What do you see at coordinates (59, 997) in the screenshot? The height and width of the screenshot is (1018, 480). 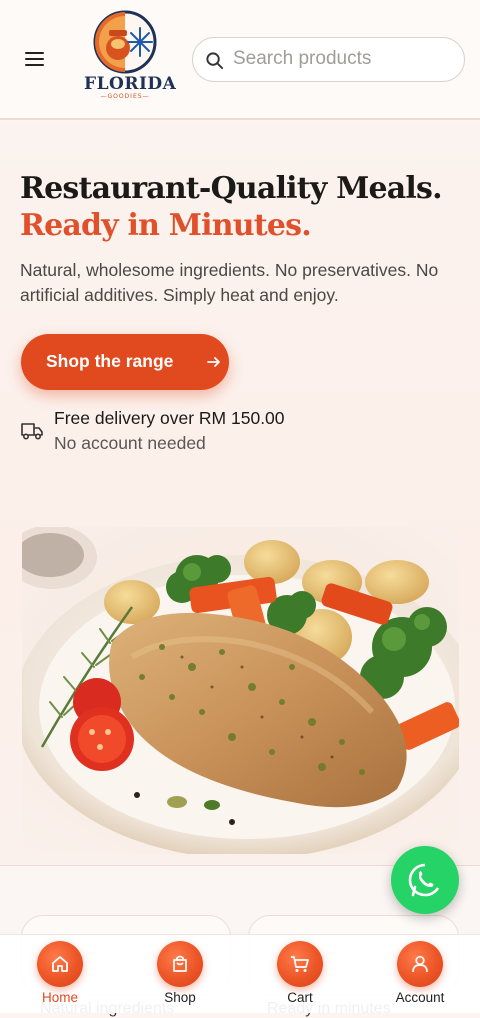 I see `nav-label-home: Home` at bounding box center [59, 997].